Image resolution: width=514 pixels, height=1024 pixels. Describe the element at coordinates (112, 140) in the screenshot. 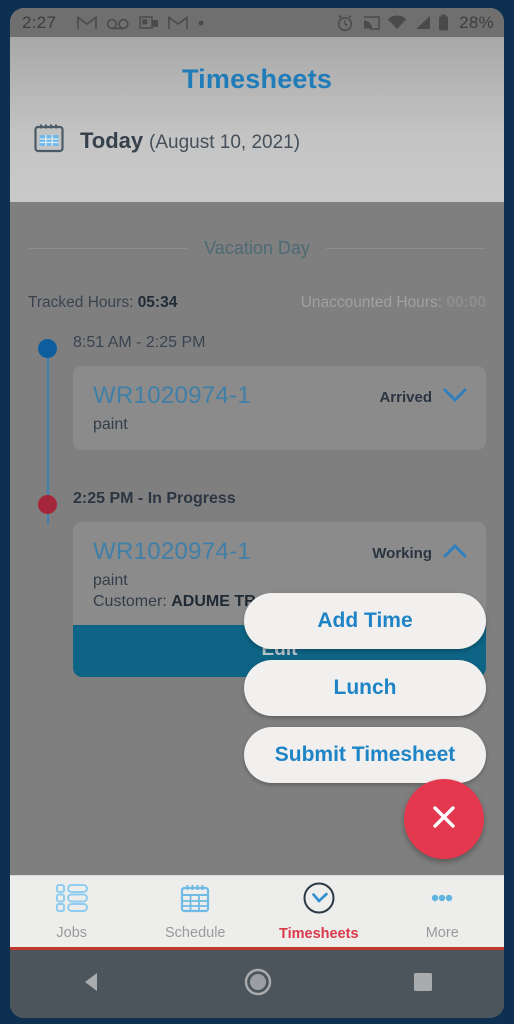

I see `today-word: Today` at that location.